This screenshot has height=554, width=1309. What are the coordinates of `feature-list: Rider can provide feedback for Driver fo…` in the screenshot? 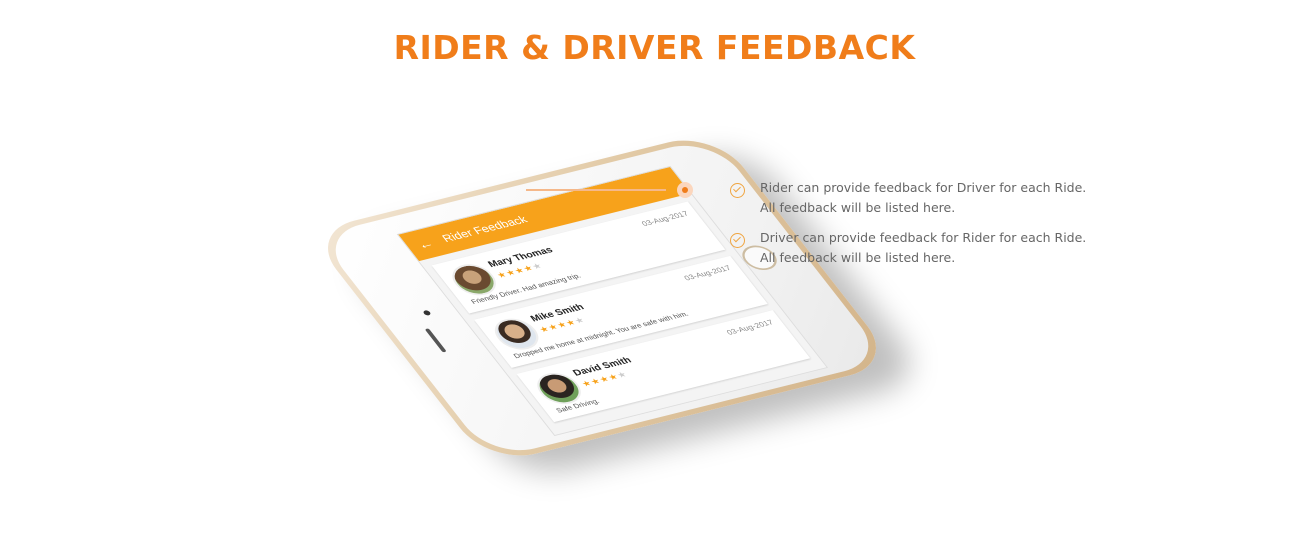 It's located at (913, 228).